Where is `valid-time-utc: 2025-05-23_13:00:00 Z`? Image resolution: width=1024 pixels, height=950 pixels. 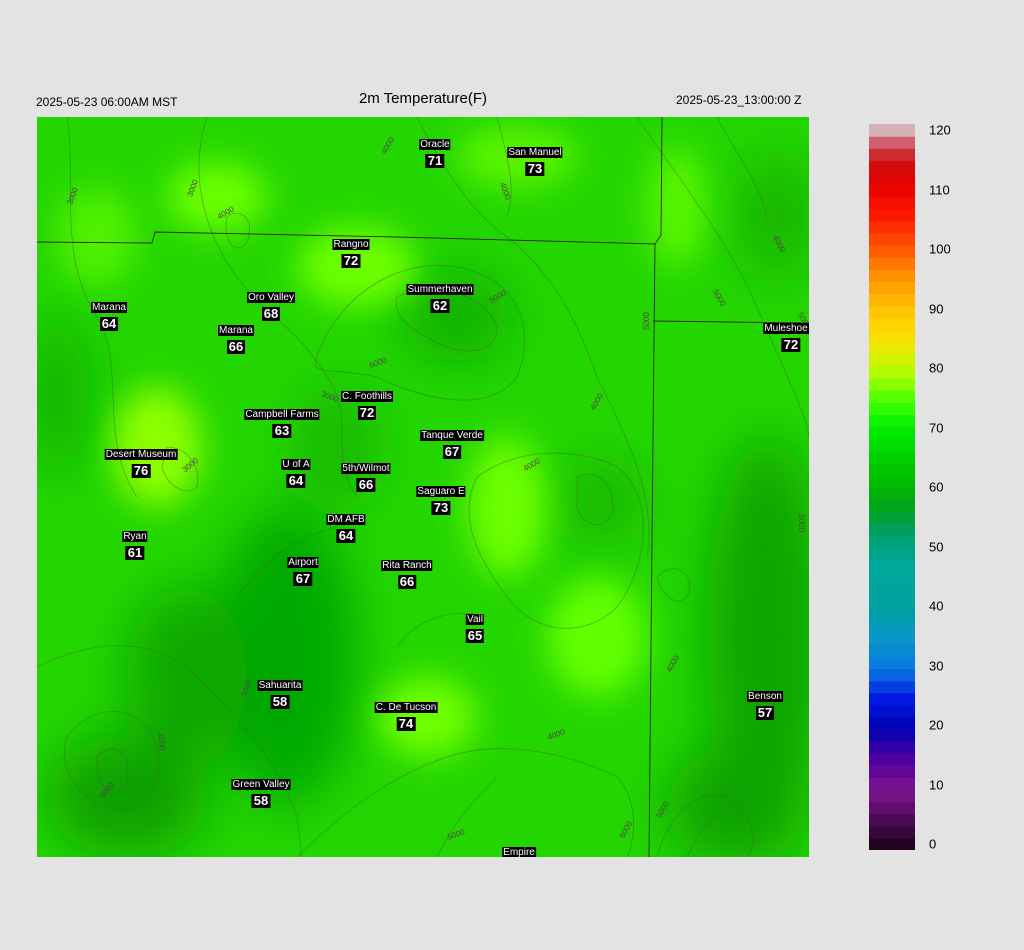 valid-time-utc: 2025-05-23_13:00:00 Z is located at coordinates (739, 100).